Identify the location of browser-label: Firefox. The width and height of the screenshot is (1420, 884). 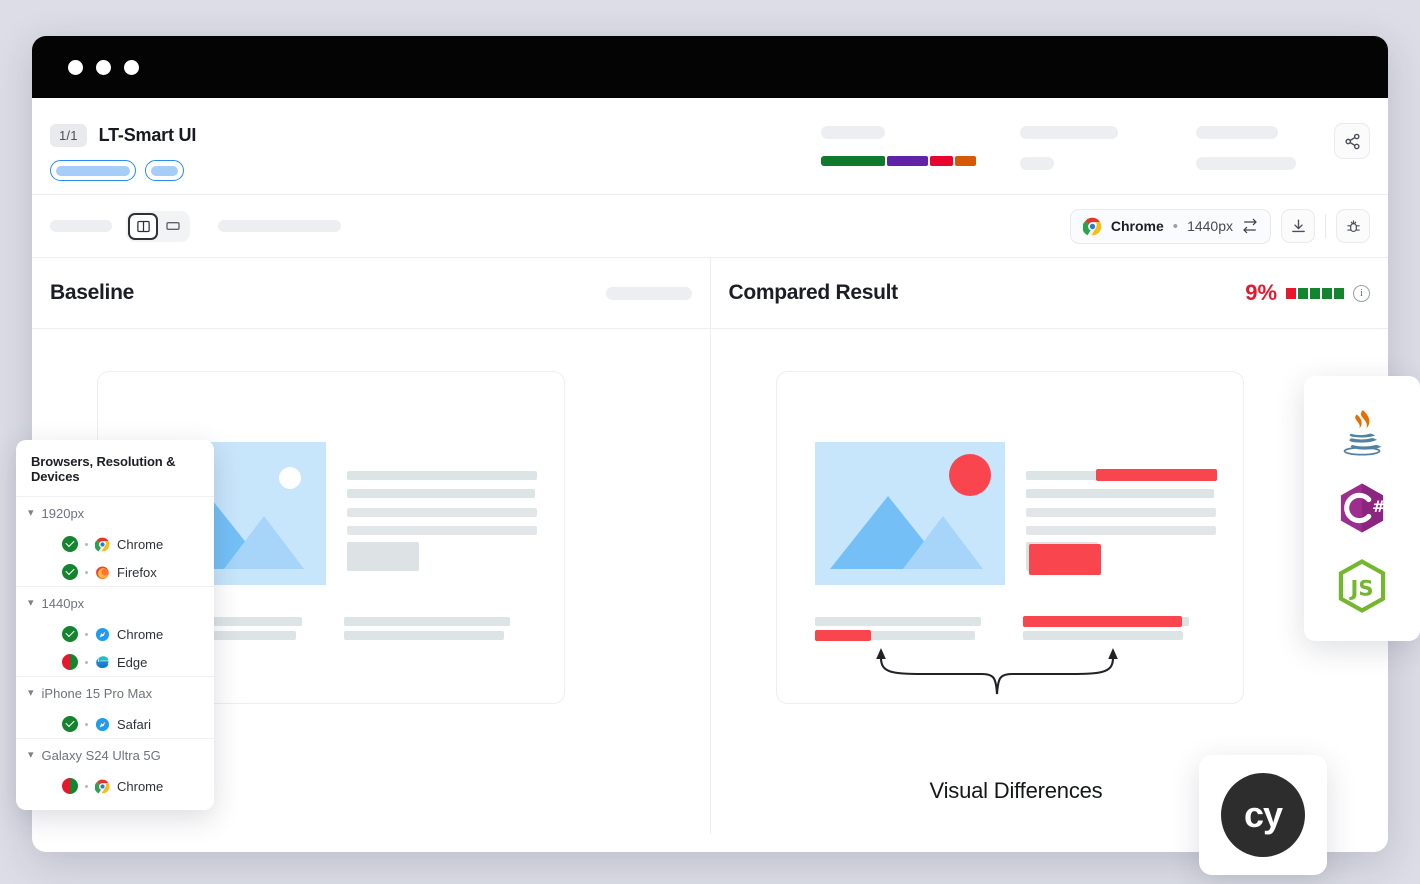
(137, 572).